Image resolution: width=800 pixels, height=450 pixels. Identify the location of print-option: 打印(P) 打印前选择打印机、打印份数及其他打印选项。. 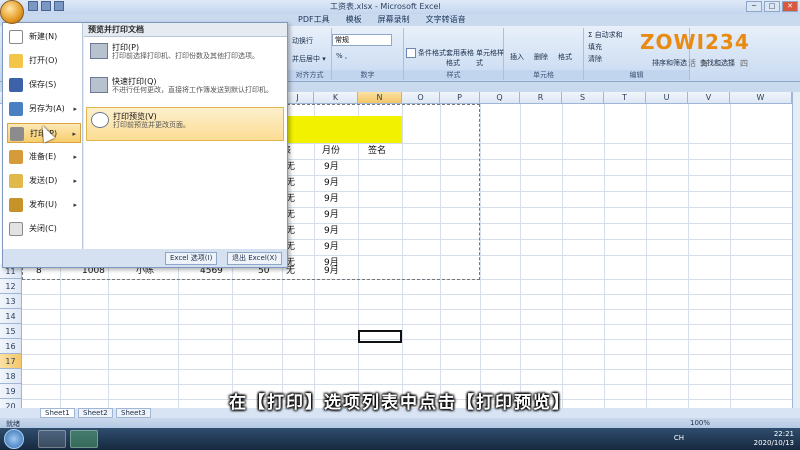
(185, 56).